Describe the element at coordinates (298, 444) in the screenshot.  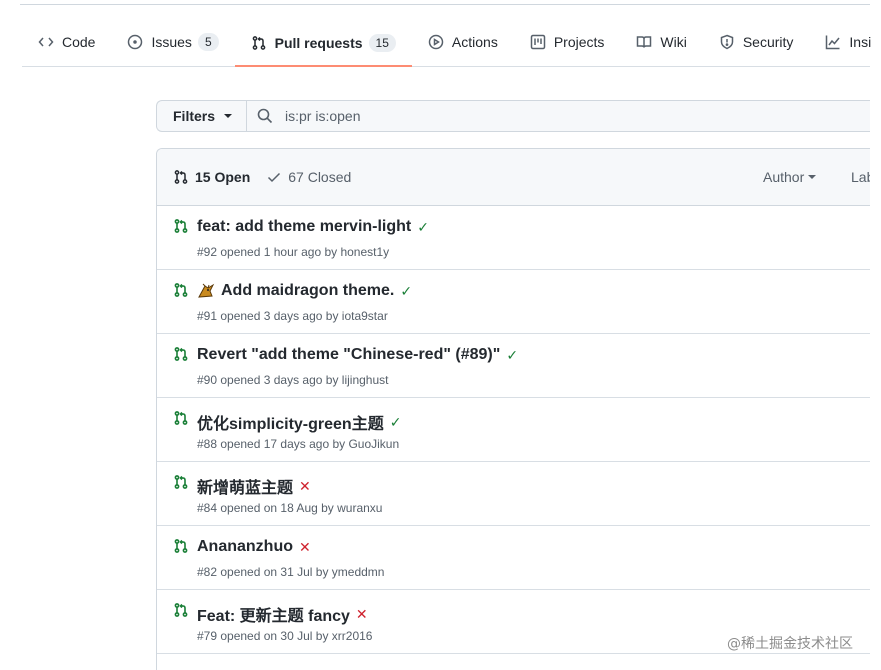
I see `pr-meta: #88 opened 17 days ago by GuoJikun` at that location.